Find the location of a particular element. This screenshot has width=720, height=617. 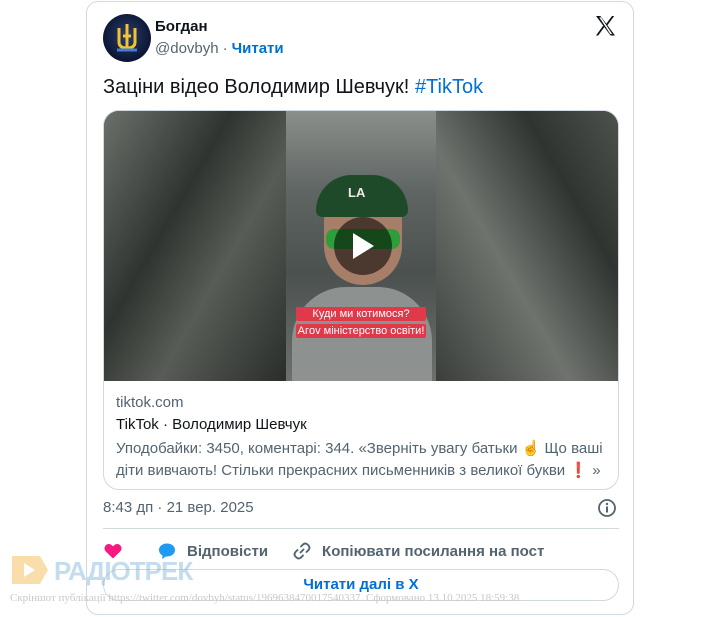

copy-link-button: Копіювати посилання на пост is located at coordinates (418, 551).